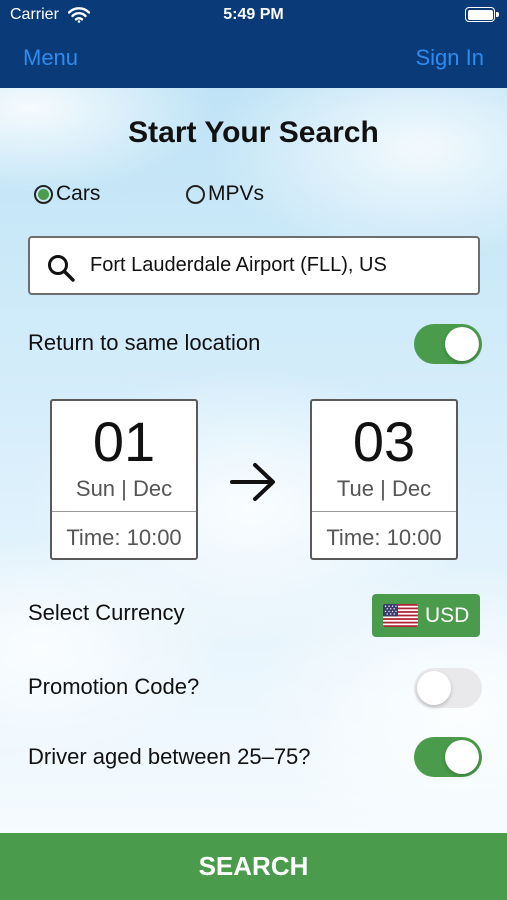  I want to click on radio-cars: Cars, so click(67, 194).